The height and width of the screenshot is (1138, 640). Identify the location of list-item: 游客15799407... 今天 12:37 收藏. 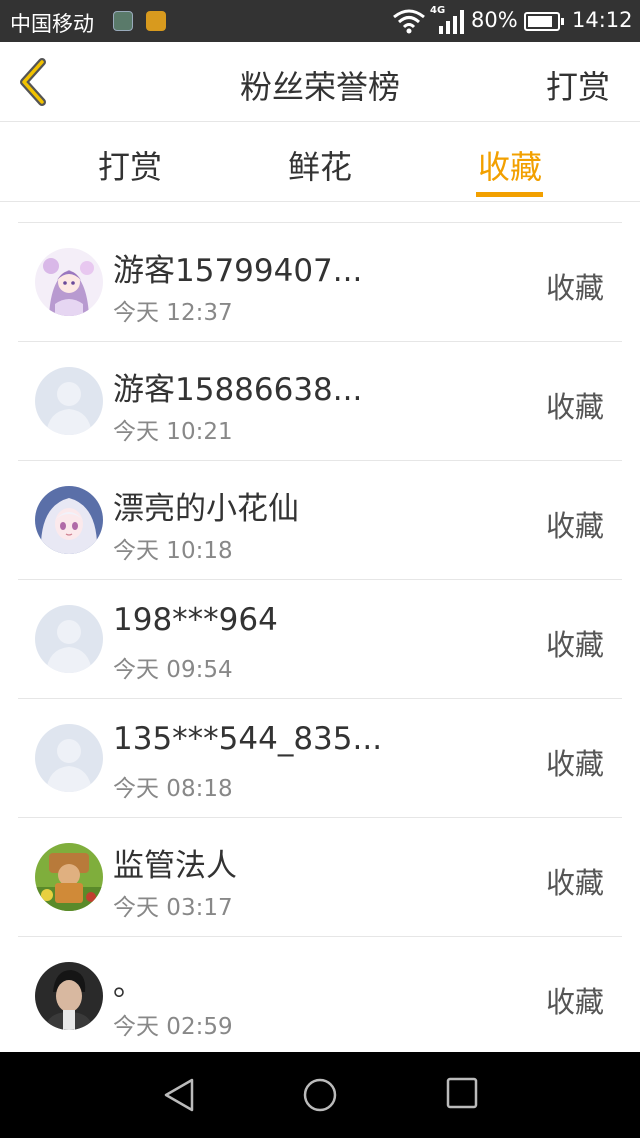
(320, 282).